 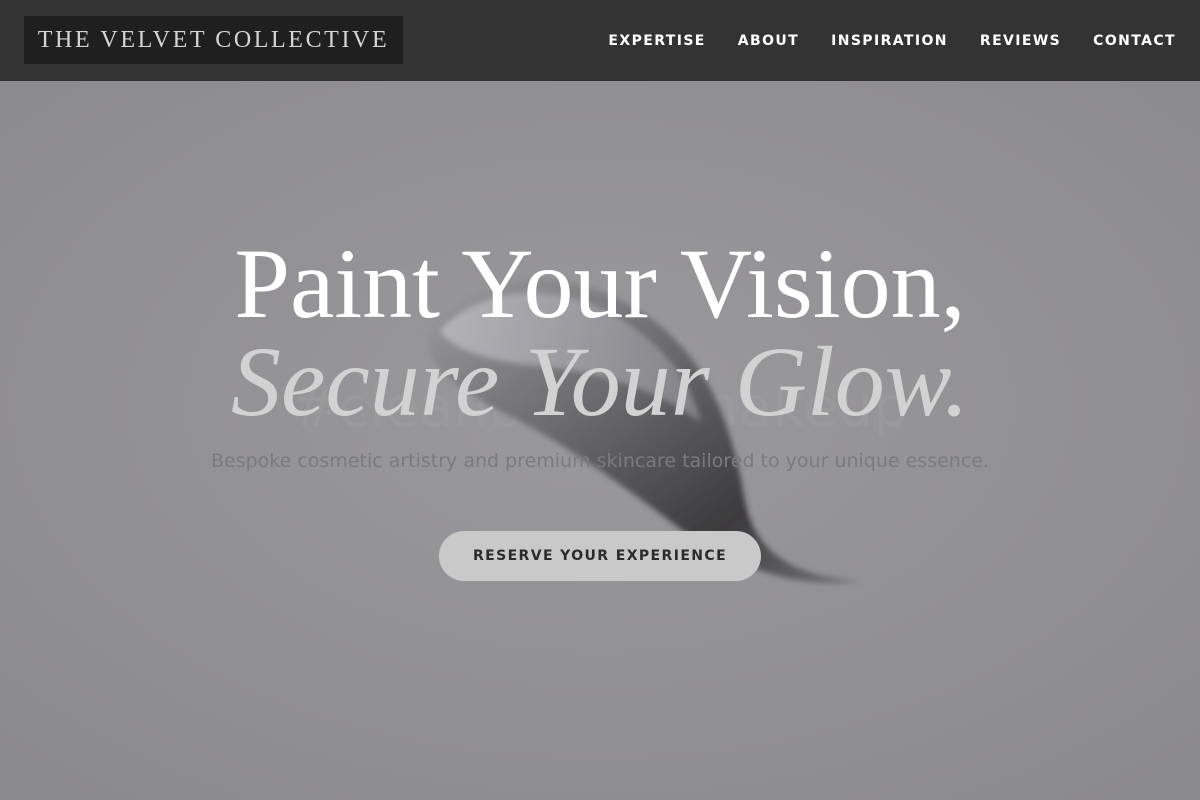 What do you see at coordinates (1020, 41) in the screenshot?
I see `nav-link-reviews: REVIEWS` at bounding box center [1020, 41].